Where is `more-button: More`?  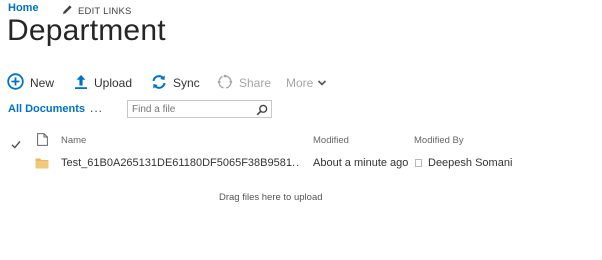
more-button: More is located at coordinates (306, 83).